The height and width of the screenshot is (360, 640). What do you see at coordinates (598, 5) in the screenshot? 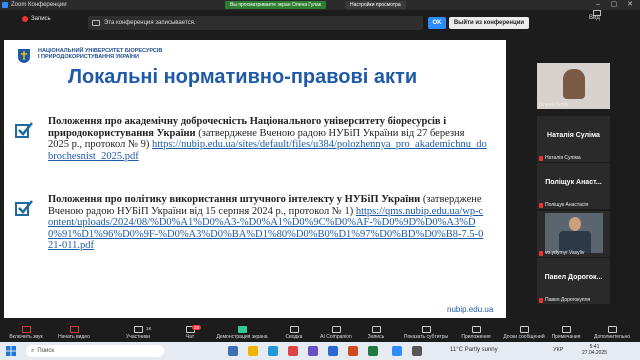
I see `minimize-icon: –` at bounding box center [598, 5].